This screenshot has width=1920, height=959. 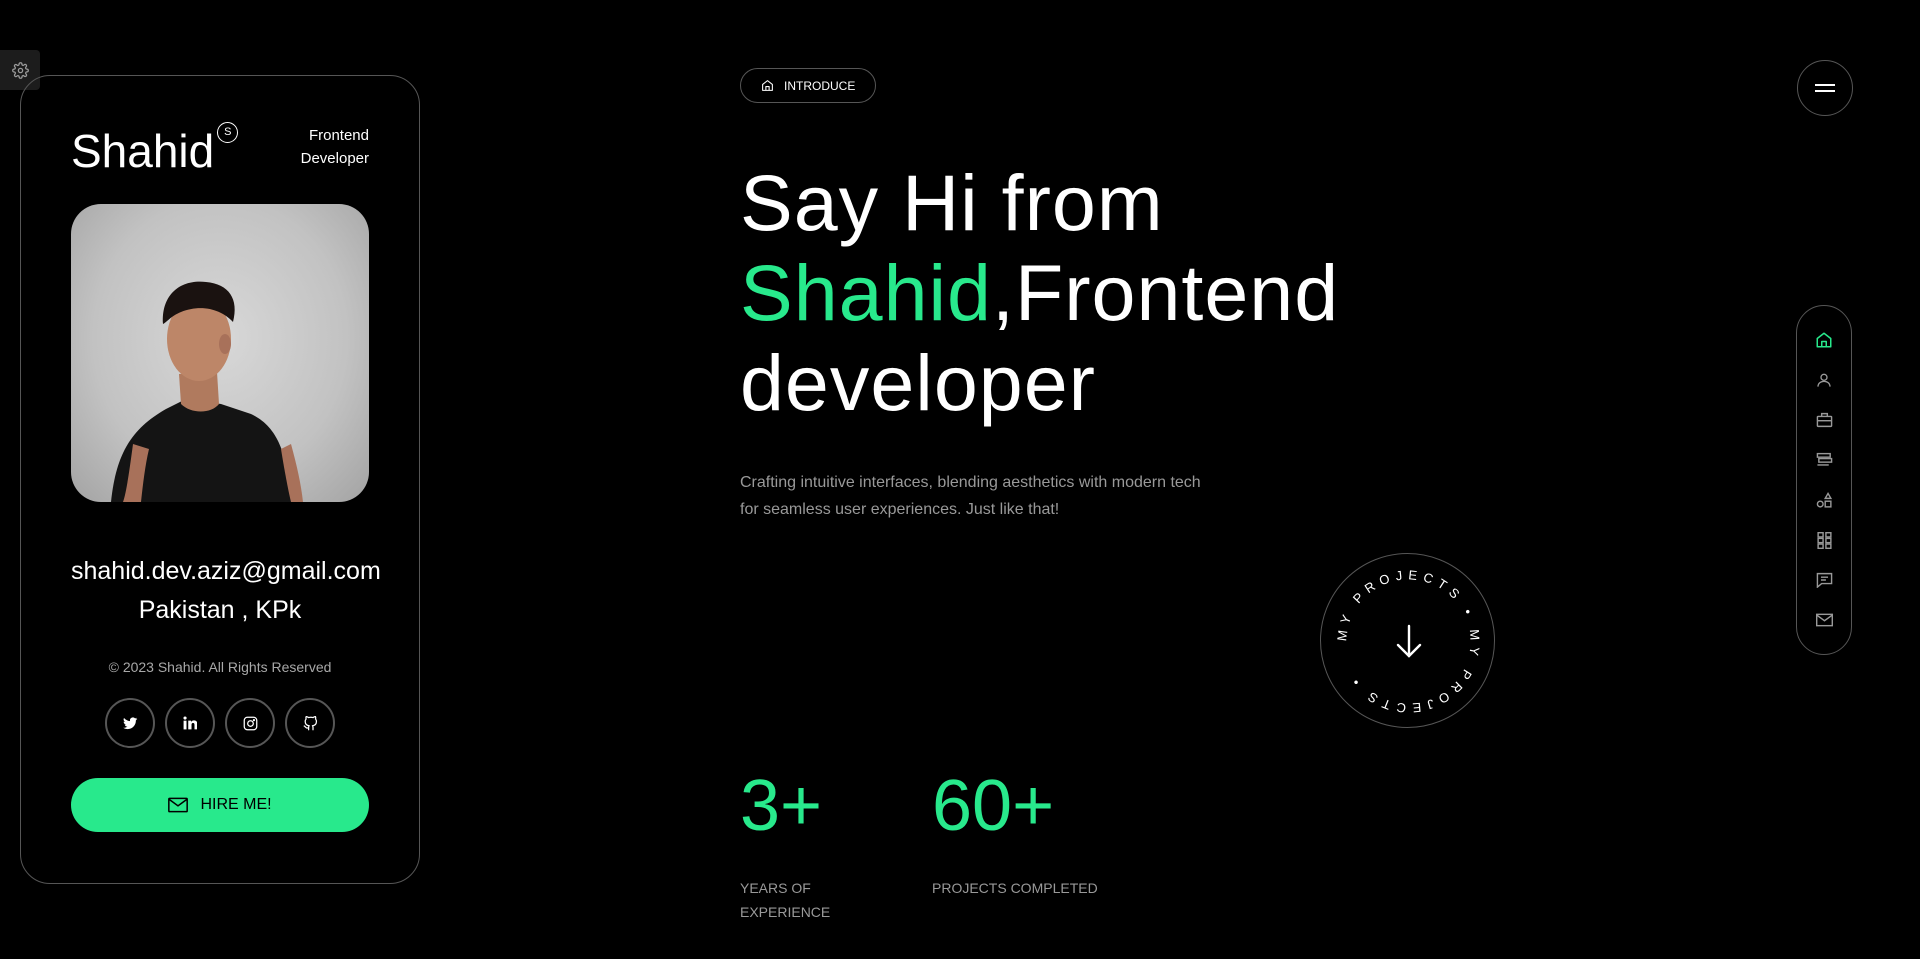 I want to click on user-icon, so click(x=1824, y=380).